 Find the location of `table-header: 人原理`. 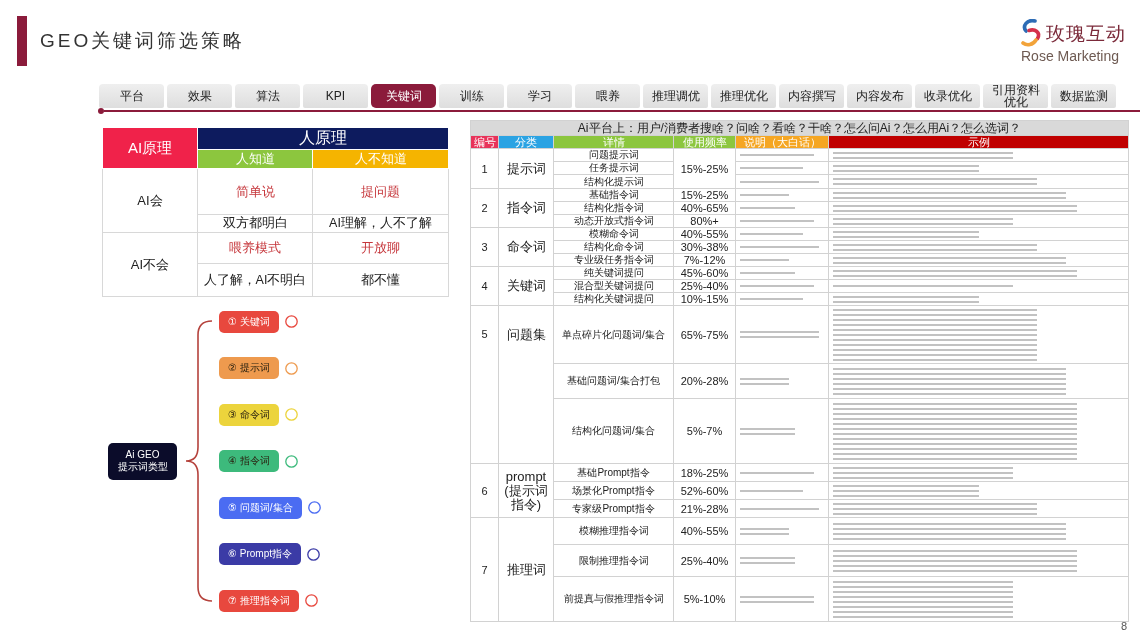

table-header: 人原理 is located at coordinates (323, 138).